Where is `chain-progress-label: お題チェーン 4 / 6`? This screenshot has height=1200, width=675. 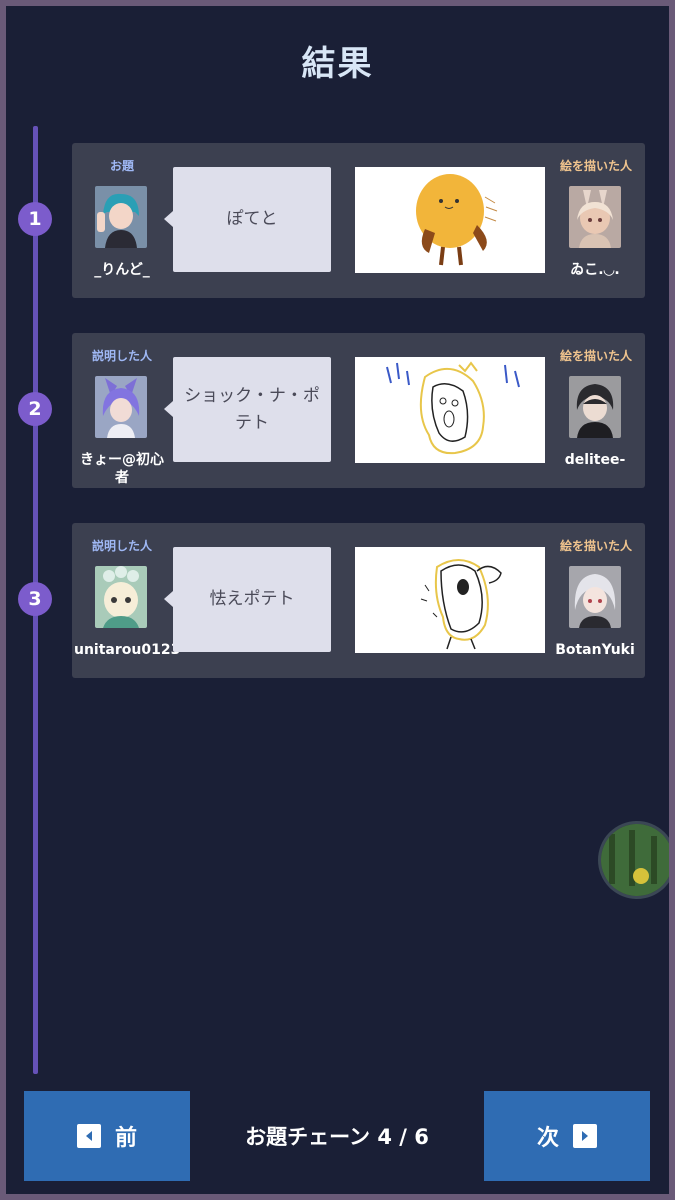
chain-progress-label: お題チェーン 4 / 6 is located at coordinates (337, 1137).